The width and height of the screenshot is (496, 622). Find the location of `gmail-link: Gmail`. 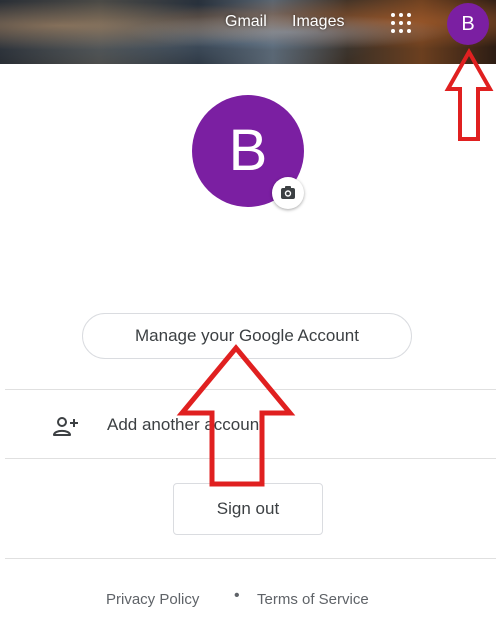

gmail-link: Gmail is located at coordinates (246, 22).